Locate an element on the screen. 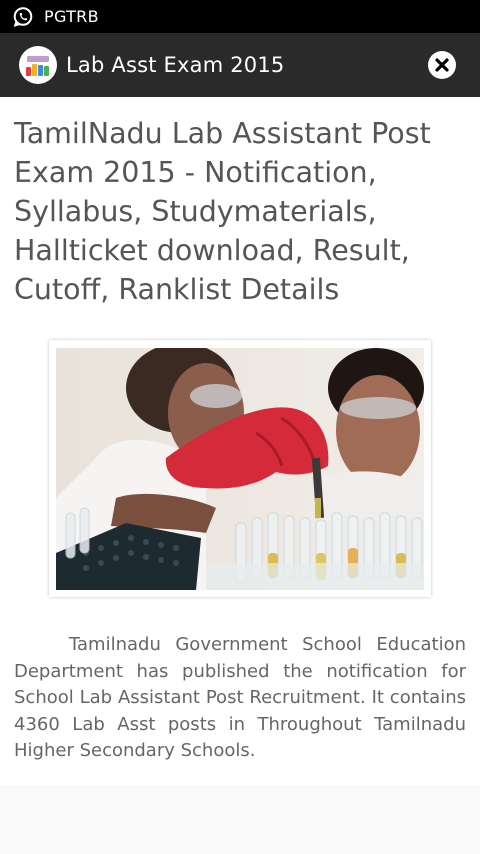 The width and height of the screenshot is (480, 854). whatsapp-icon is located at coordinates (23, 17).